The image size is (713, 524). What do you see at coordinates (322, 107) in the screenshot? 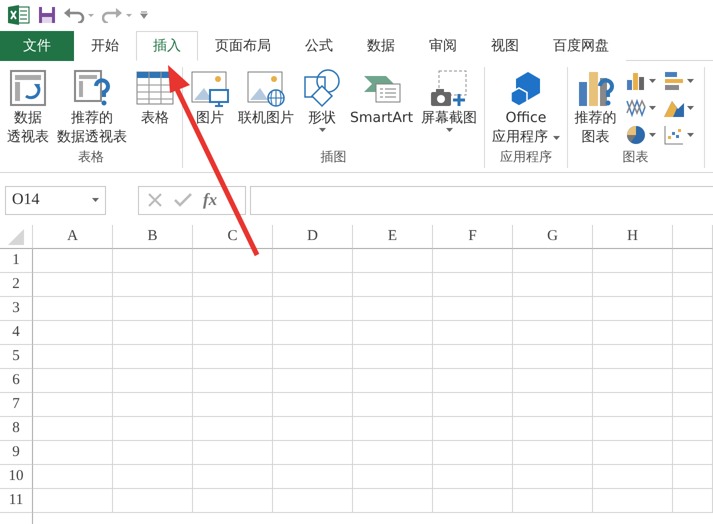
I see `ribbon-command: 形状` at bounding box center [322, 107].